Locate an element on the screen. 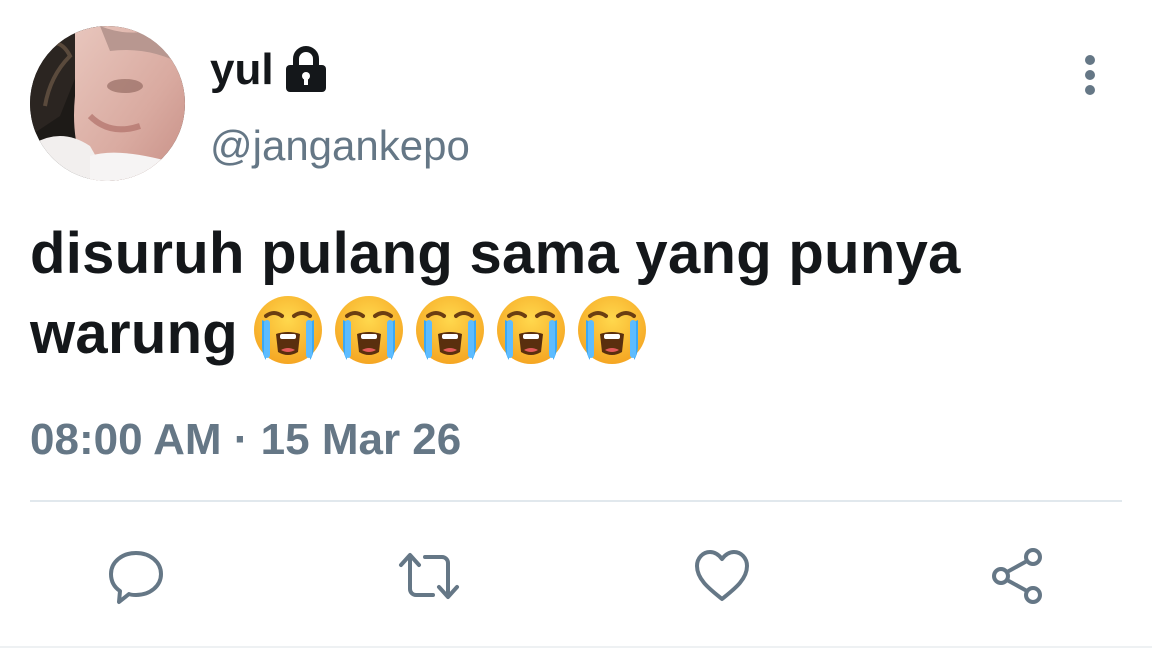 The image size is (1152, 666). retweet-icon is located at coordinates (429, 576).